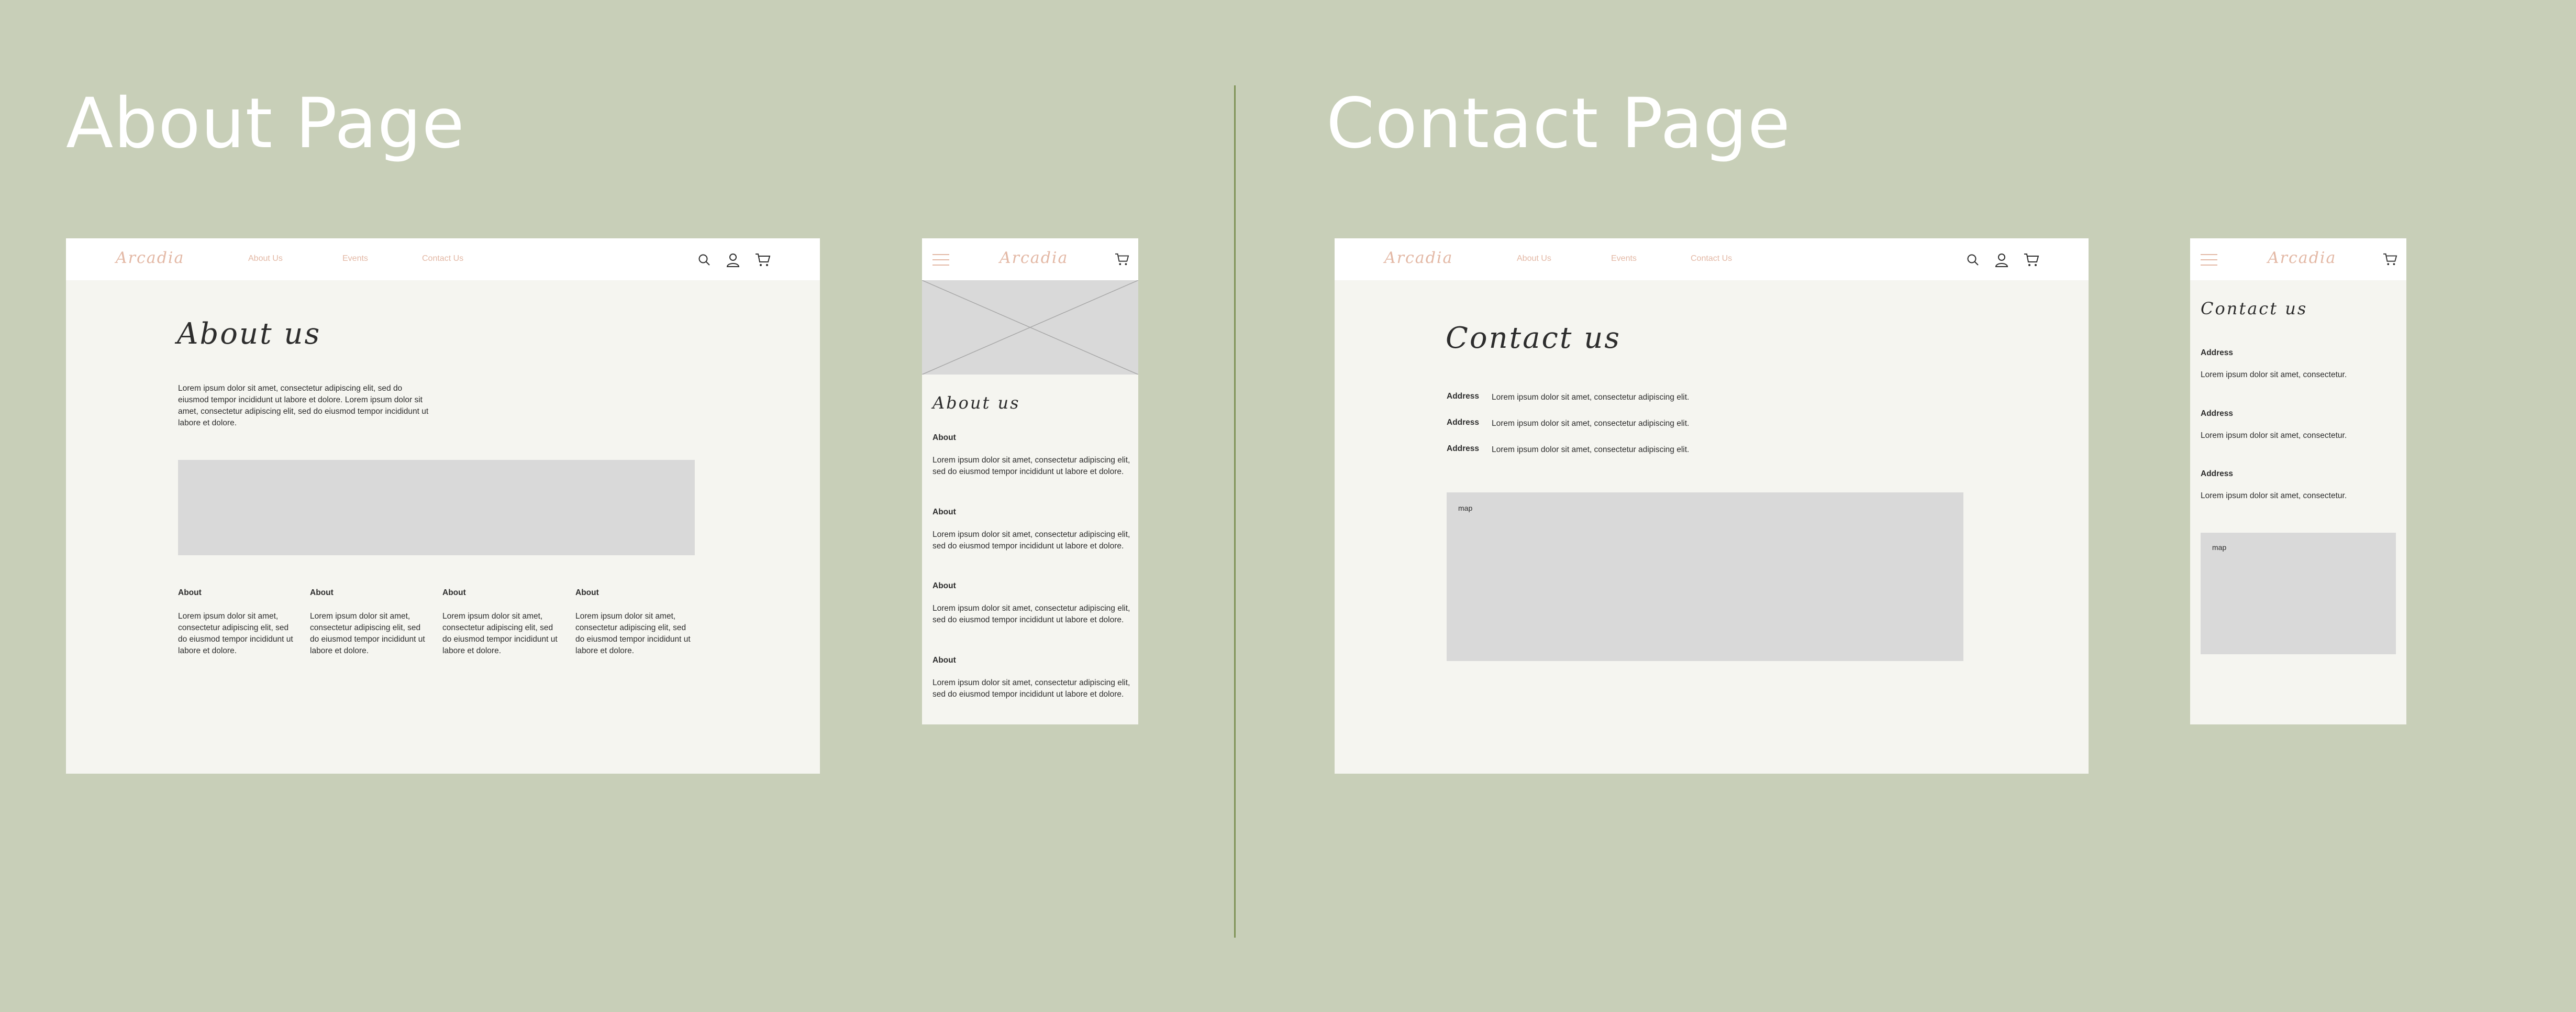 The image size is (2576, 1012). Describe the element at coordinates (265, 124) in the screenshot. I see `about-page-title: About Page` at that location.